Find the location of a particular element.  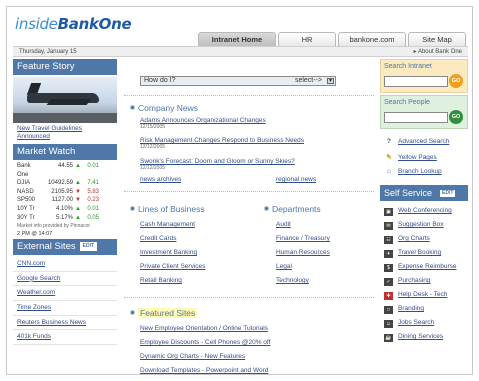

news-archives-link: news archives is located at coordinates (160, 179).